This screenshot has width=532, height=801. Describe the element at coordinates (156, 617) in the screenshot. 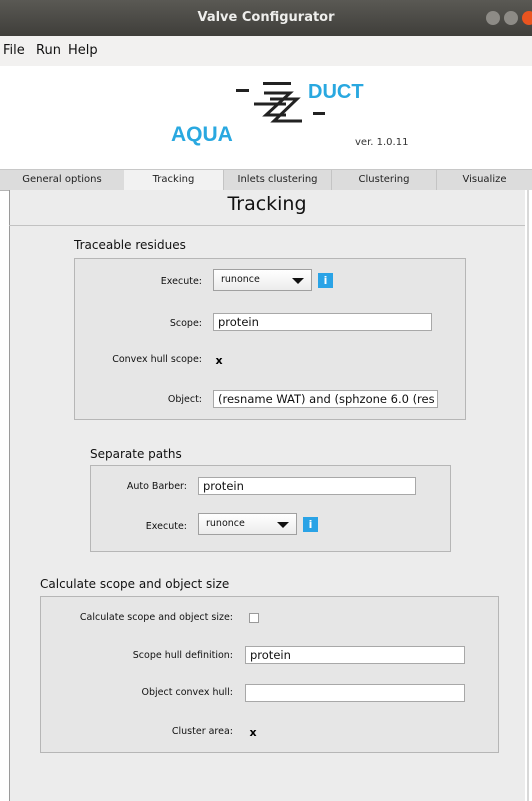

I see `calc-scope-size-label: Calculate scope and object size:` at that location.